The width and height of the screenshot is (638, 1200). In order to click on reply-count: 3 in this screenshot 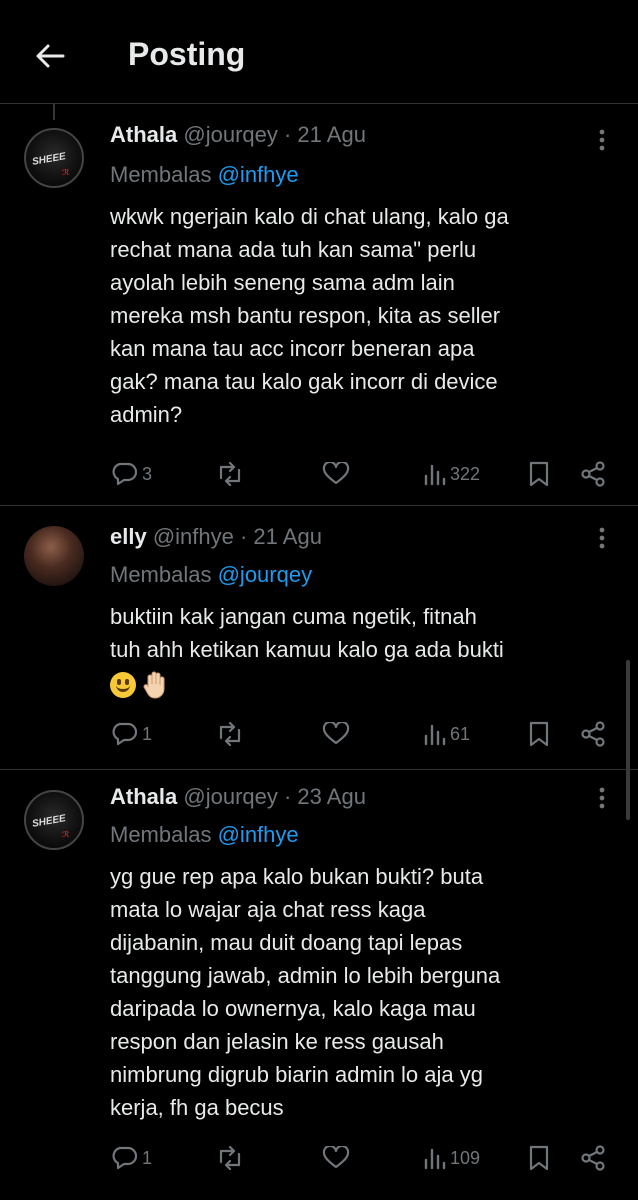, I will do `click(147, 473)`.